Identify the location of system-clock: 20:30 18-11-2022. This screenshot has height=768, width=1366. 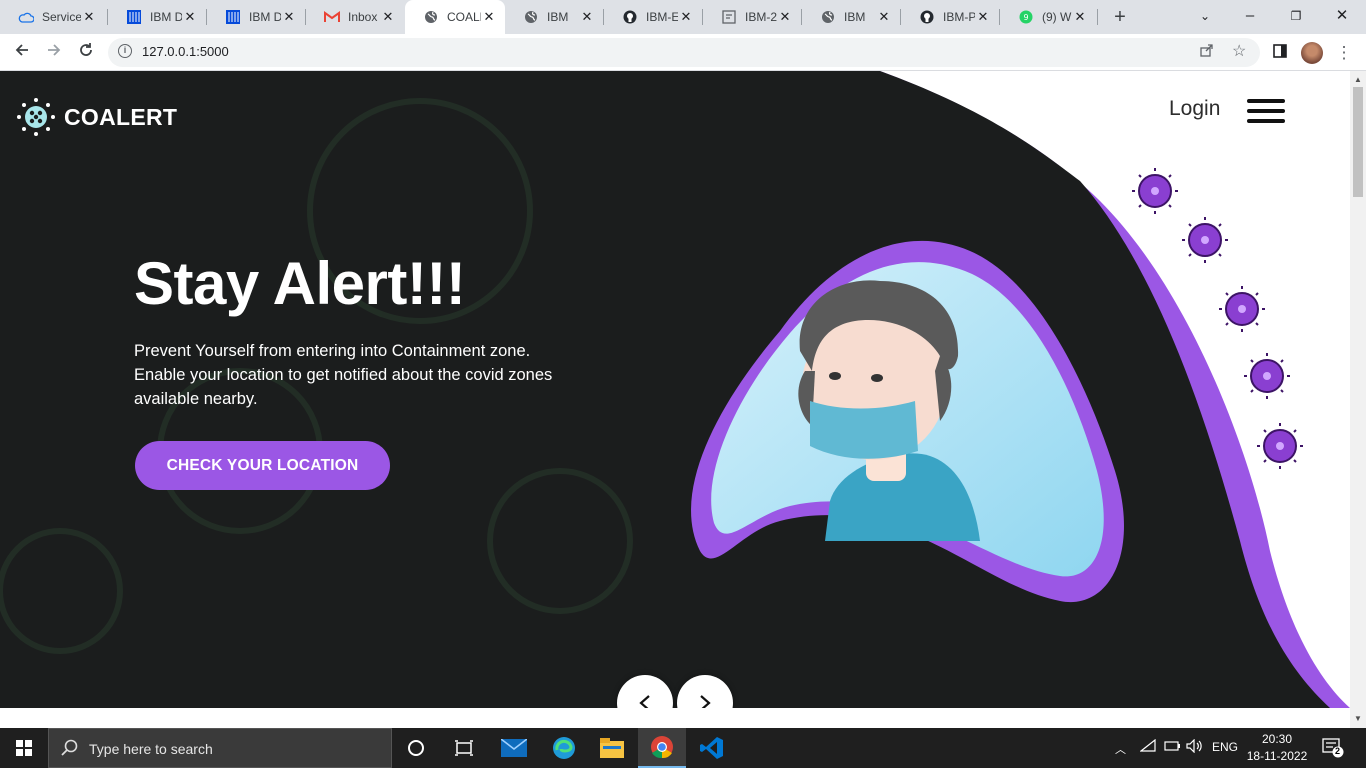
(1277, 748).